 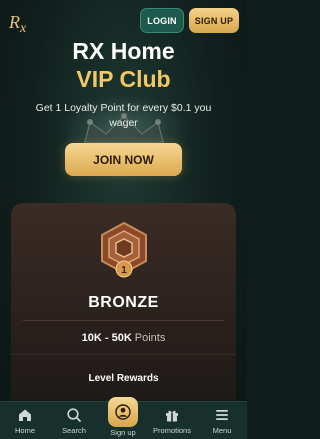 I want to click on tier-divider-secondary, so click(x=123, y=354).